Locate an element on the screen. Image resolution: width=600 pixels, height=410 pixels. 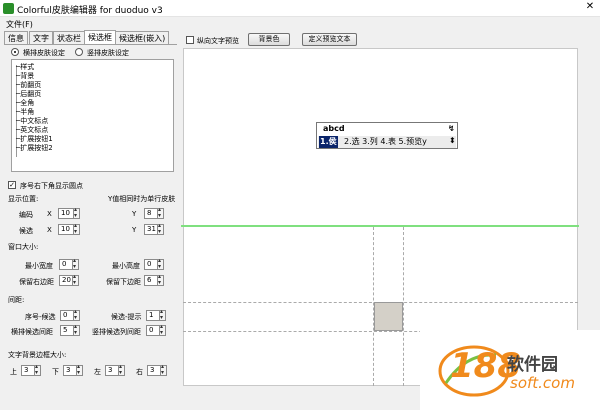
tab-strip: 信息 文字 状态栏 候选框 候选框(嵌入) is located at coordinates (92, 37).